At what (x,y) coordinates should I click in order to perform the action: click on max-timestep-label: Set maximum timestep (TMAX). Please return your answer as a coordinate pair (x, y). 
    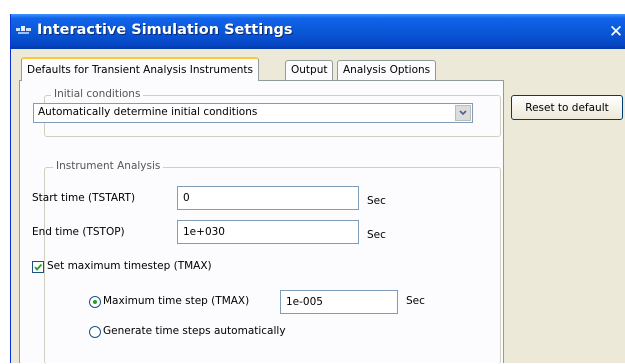
    Looking at the image, I should click on (129, 266).